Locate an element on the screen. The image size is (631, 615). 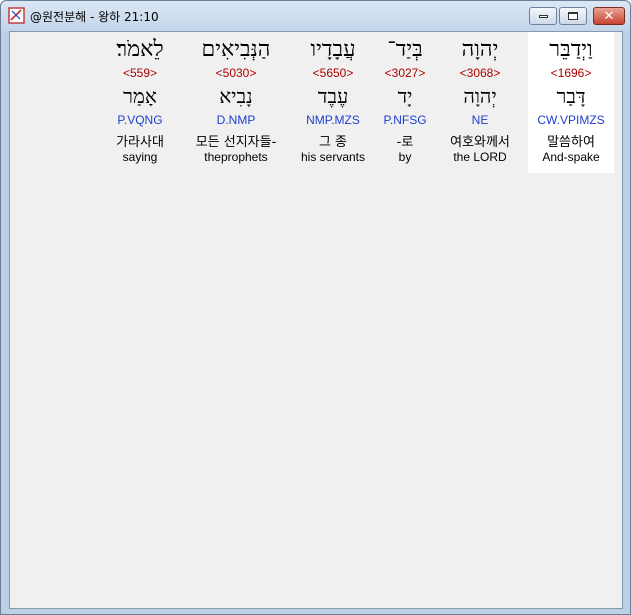
maximize-button is located at coordinates (573, 16).